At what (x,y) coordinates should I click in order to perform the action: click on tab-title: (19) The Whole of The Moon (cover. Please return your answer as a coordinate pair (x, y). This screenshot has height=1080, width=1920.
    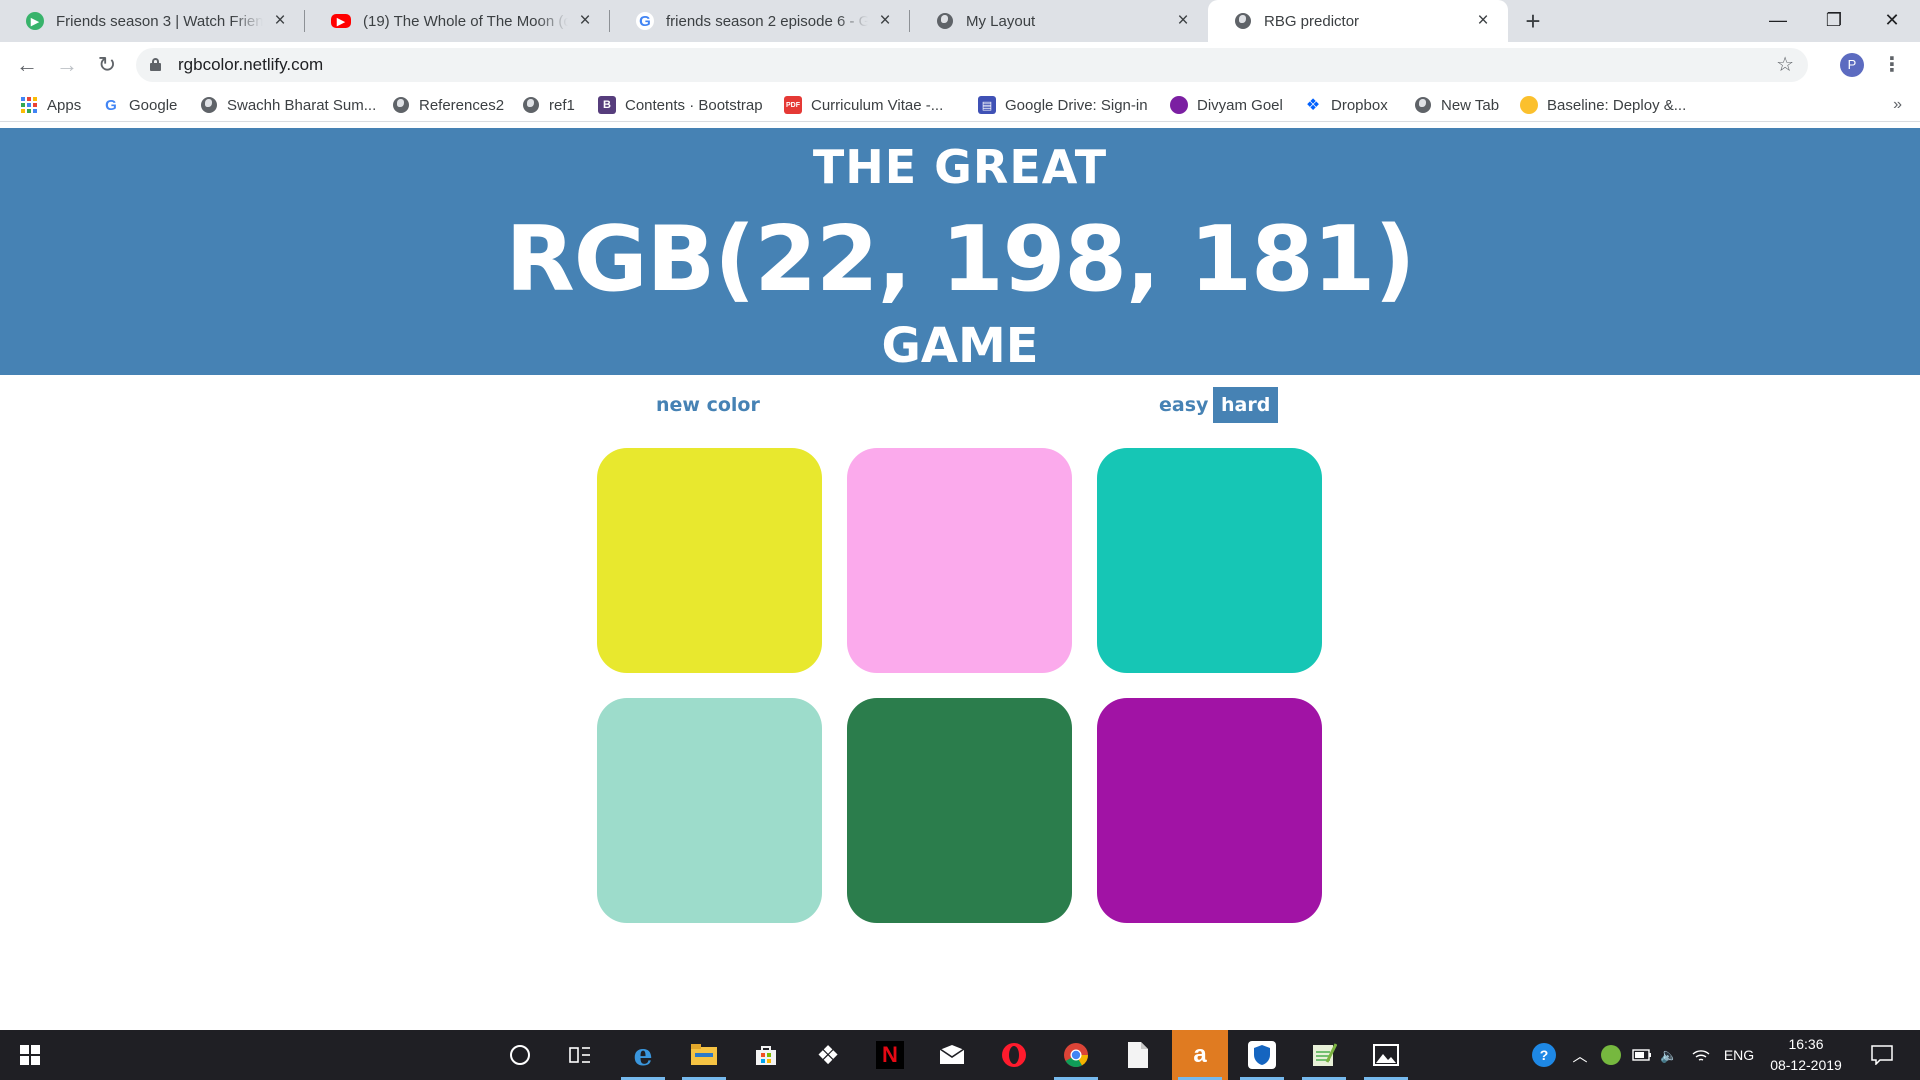
    Looking at the image, I should click on (465, 21).